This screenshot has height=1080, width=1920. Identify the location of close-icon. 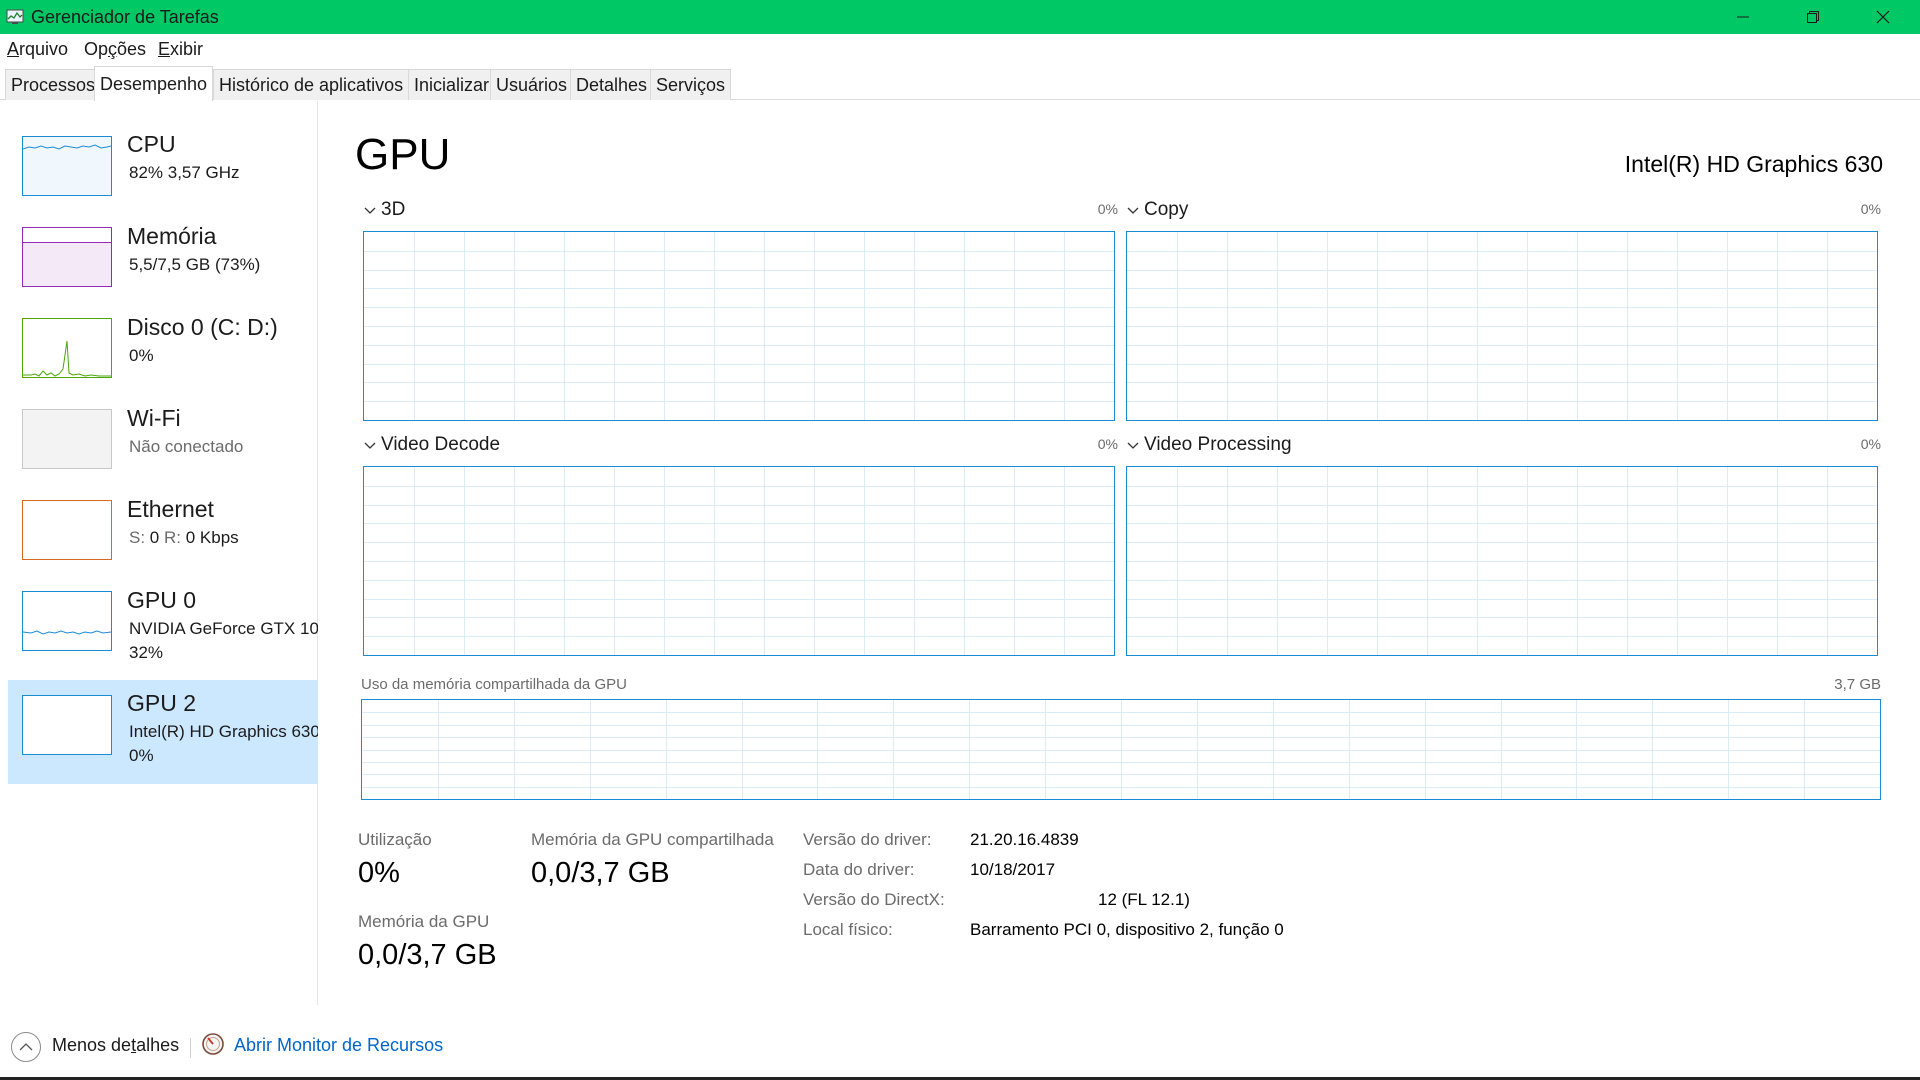
(1883, 17).